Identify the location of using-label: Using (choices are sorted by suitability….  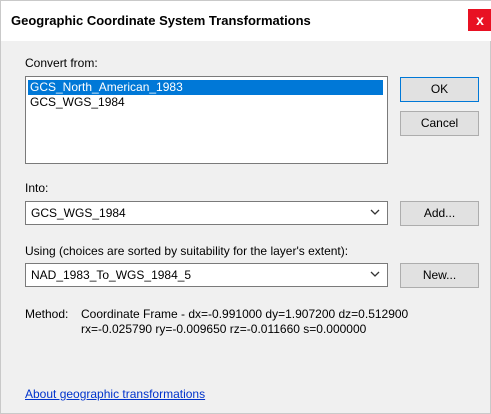
(187, 251).